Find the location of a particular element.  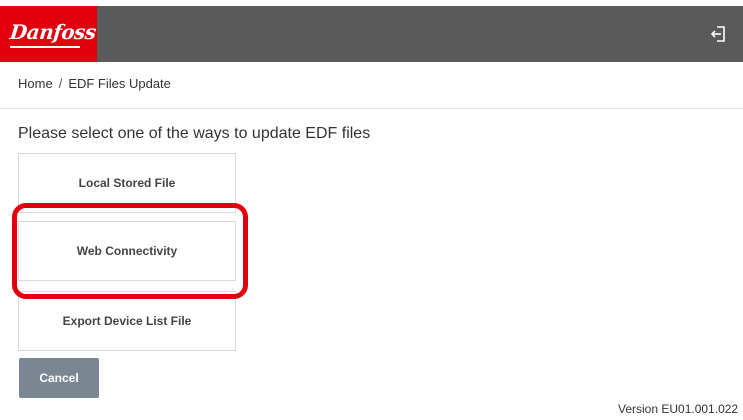

breadcrumb-home-link: Home is located at coordinates (35, 83).